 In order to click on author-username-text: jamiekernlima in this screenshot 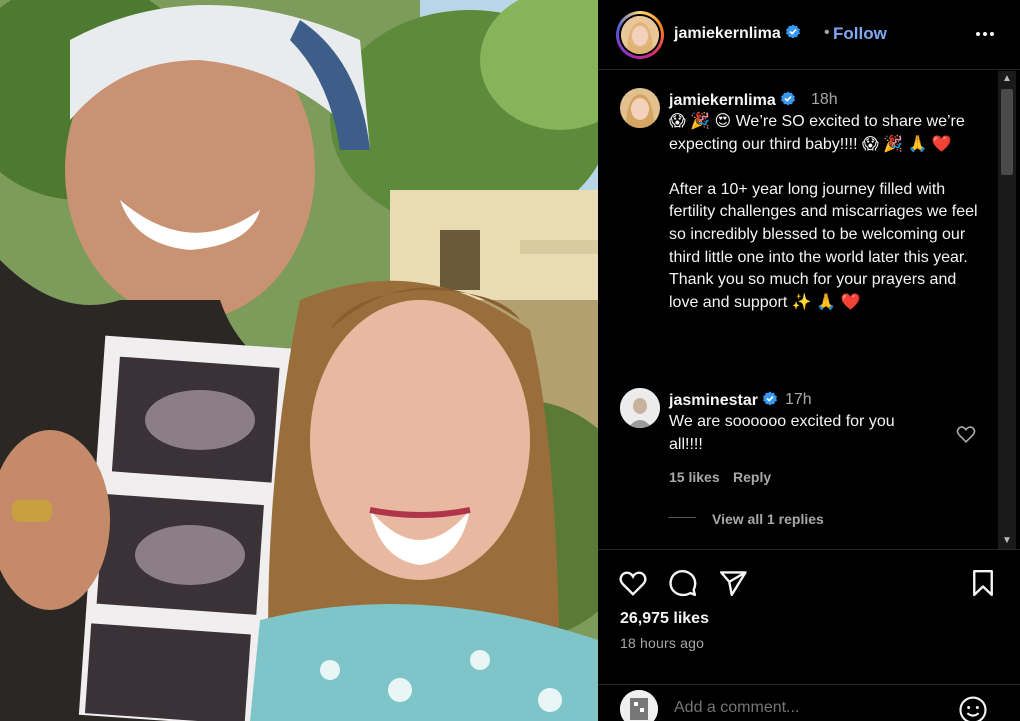, I will do `click(727, 33)`.